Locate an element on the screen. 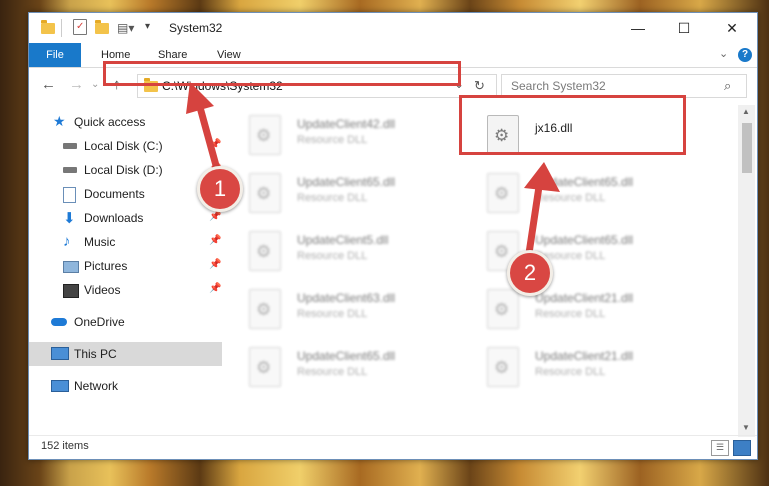 This screenshot has width=769, height=486. scrollbar-thumb is located at coordinates (747, 148).